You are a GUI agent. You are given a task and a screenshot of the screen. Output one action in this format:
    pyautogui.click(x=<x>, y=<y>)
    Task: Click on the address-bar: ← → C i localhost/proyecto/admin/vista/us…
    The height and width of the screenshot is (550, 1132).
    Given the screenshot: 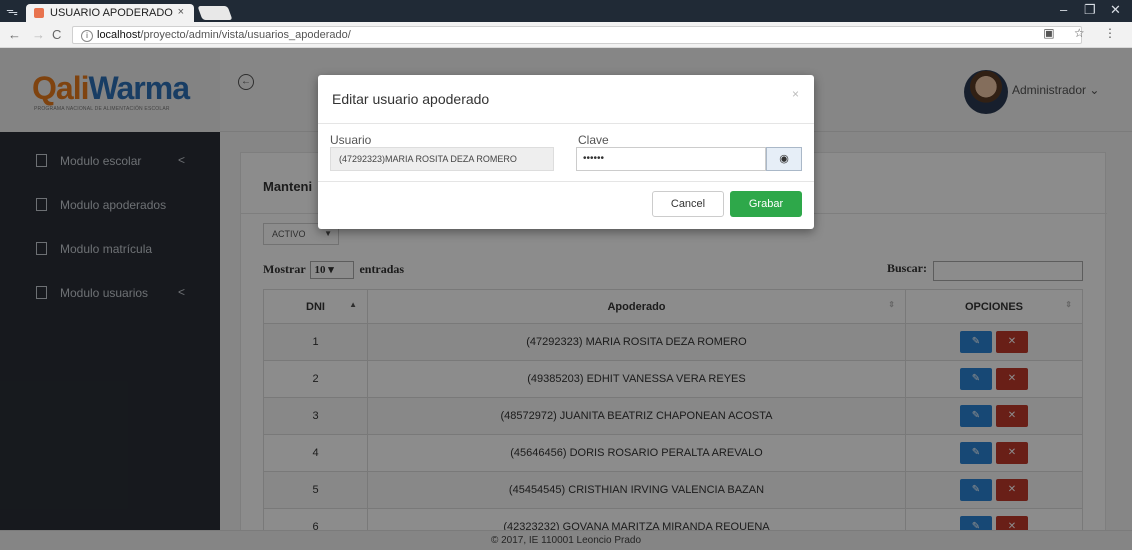 What is the action you would take?
    pyautogui.click(x=566, y=35)
    